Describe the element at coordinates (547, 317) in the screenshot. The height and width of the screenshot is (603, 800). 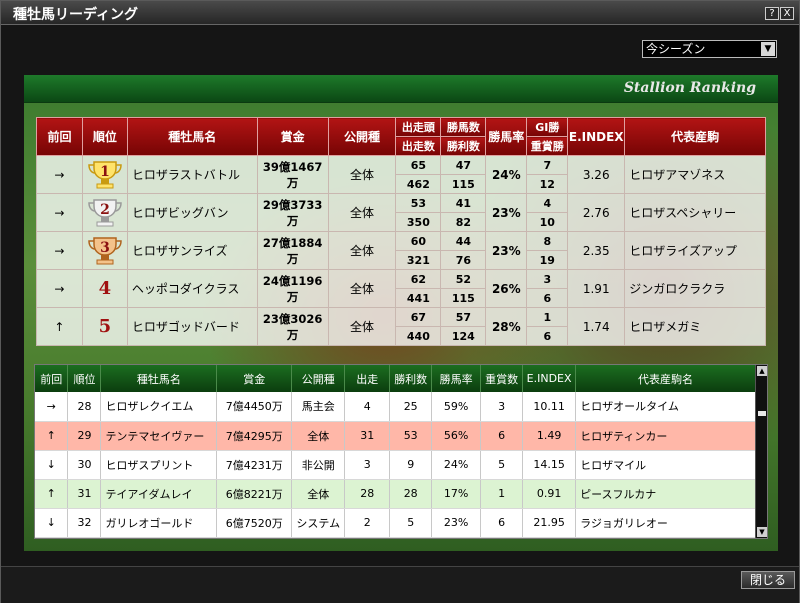
I see `g1-wins: 1` at that location.